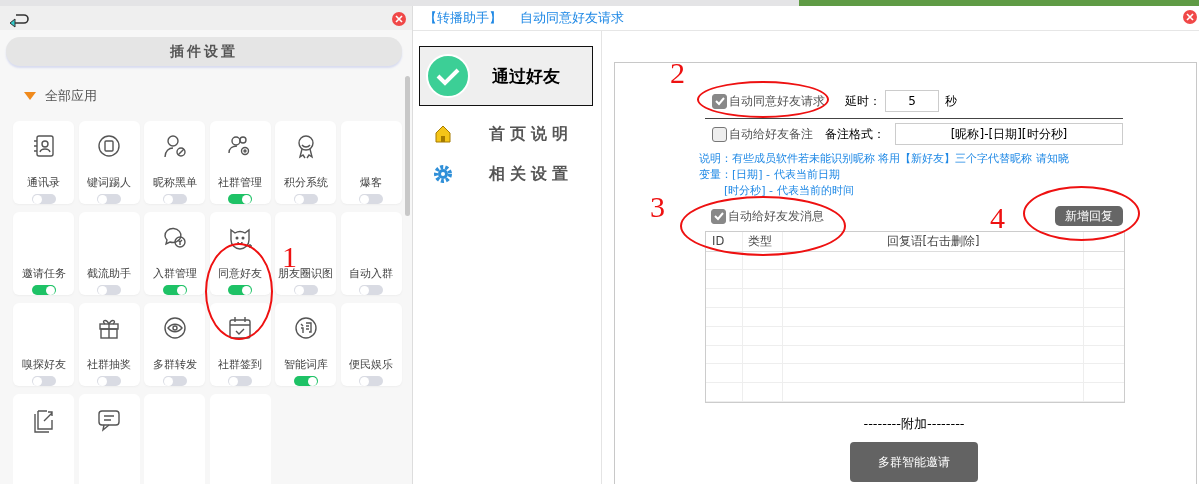  I want to click on nav-item: 相关设置, so click(510, 174).